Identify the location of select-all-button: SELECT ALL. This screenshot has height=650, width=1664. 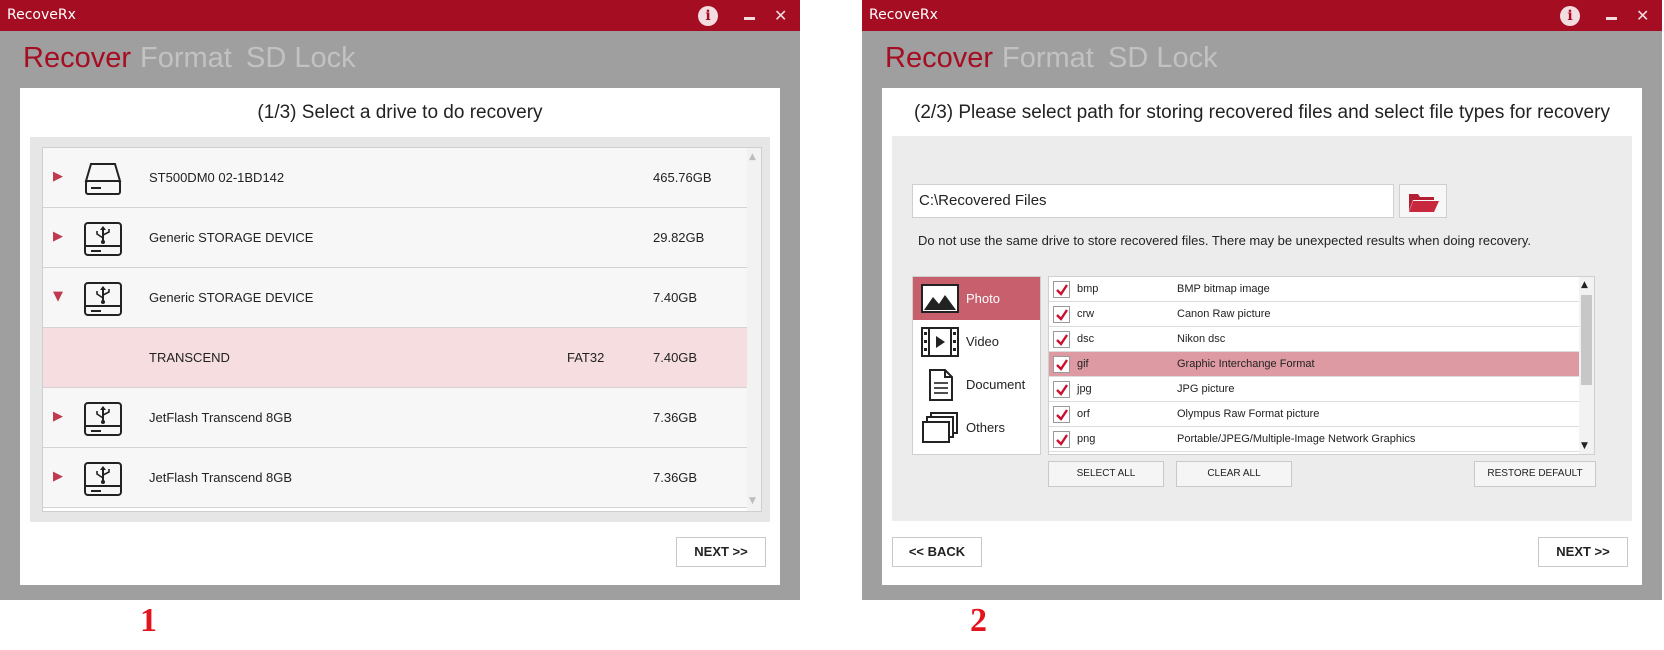
(1106, 474).